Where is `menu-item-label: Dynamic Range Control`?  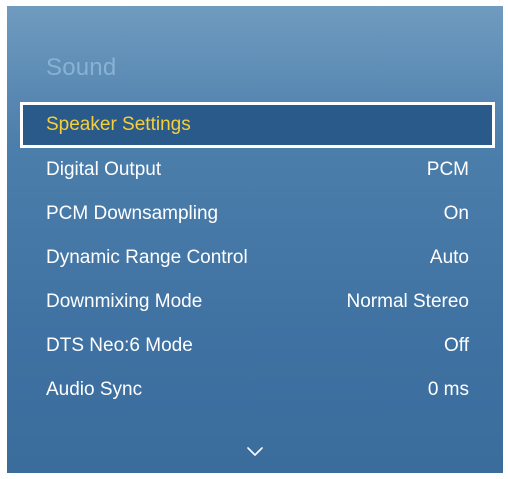 menu-item-label: Dynamic Range Control is located at coordinates (147, 257).